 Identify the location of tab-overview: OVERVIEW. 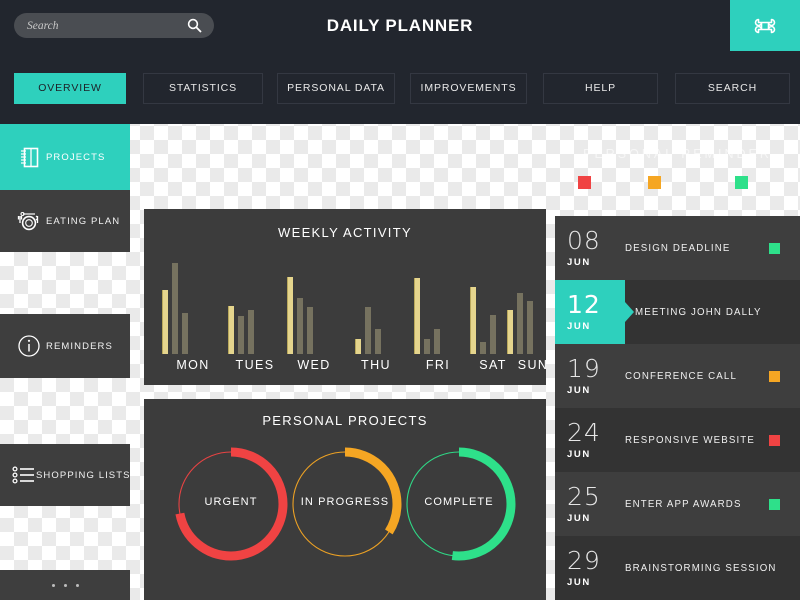
(70, 88).